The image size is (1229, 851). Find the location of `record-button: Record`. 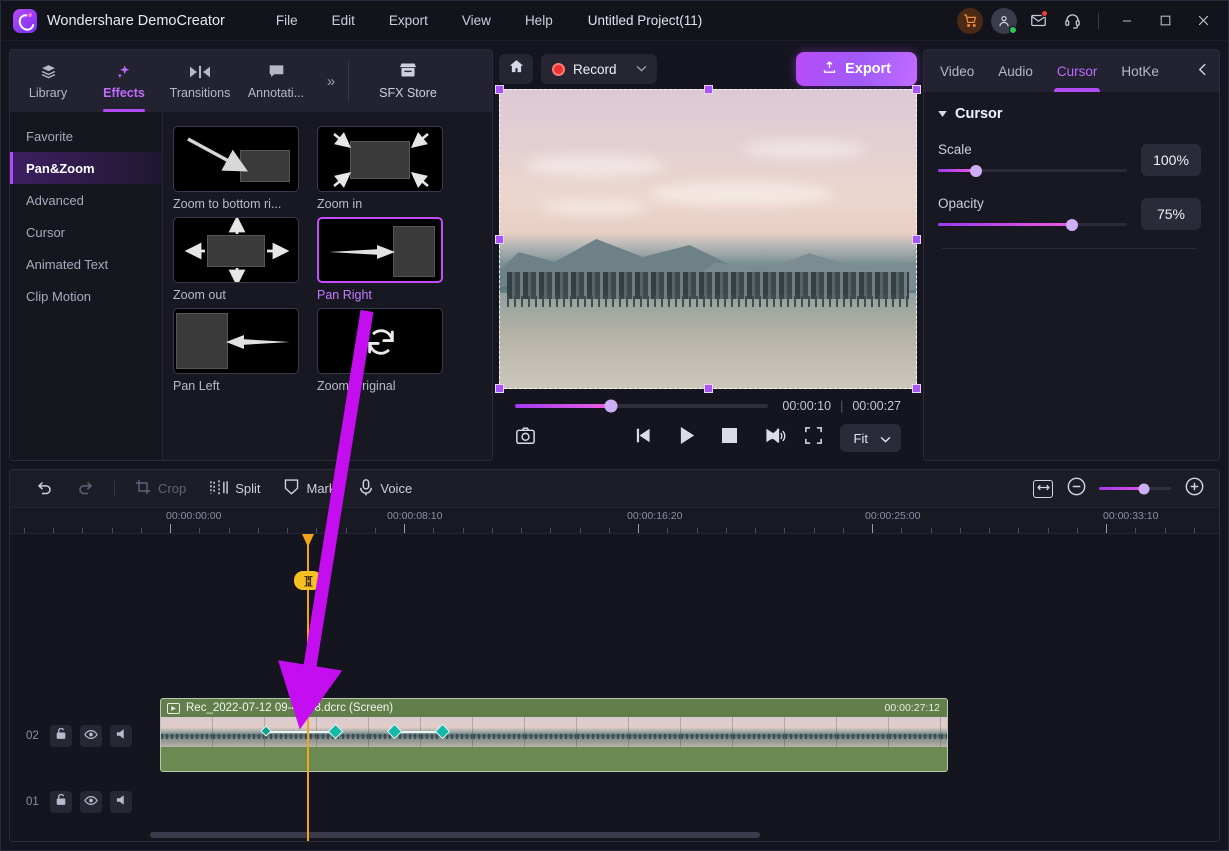

record-button: Record is located at coordinates (599, 69).